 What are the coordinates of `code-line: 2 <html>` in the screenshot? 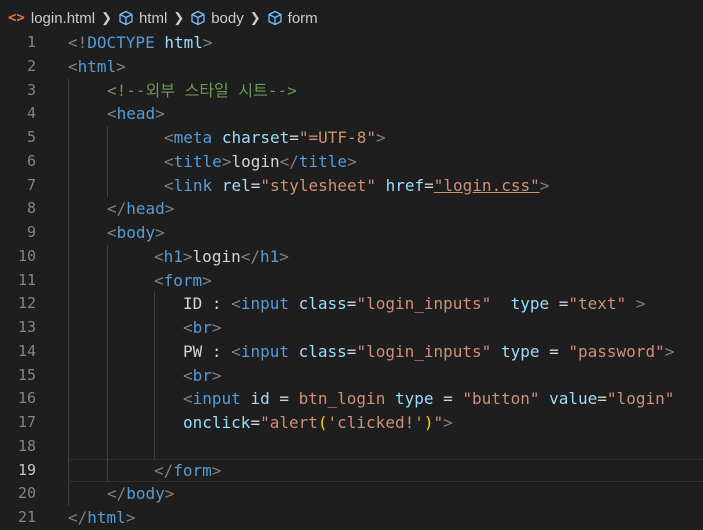 It's located at (351, 67).